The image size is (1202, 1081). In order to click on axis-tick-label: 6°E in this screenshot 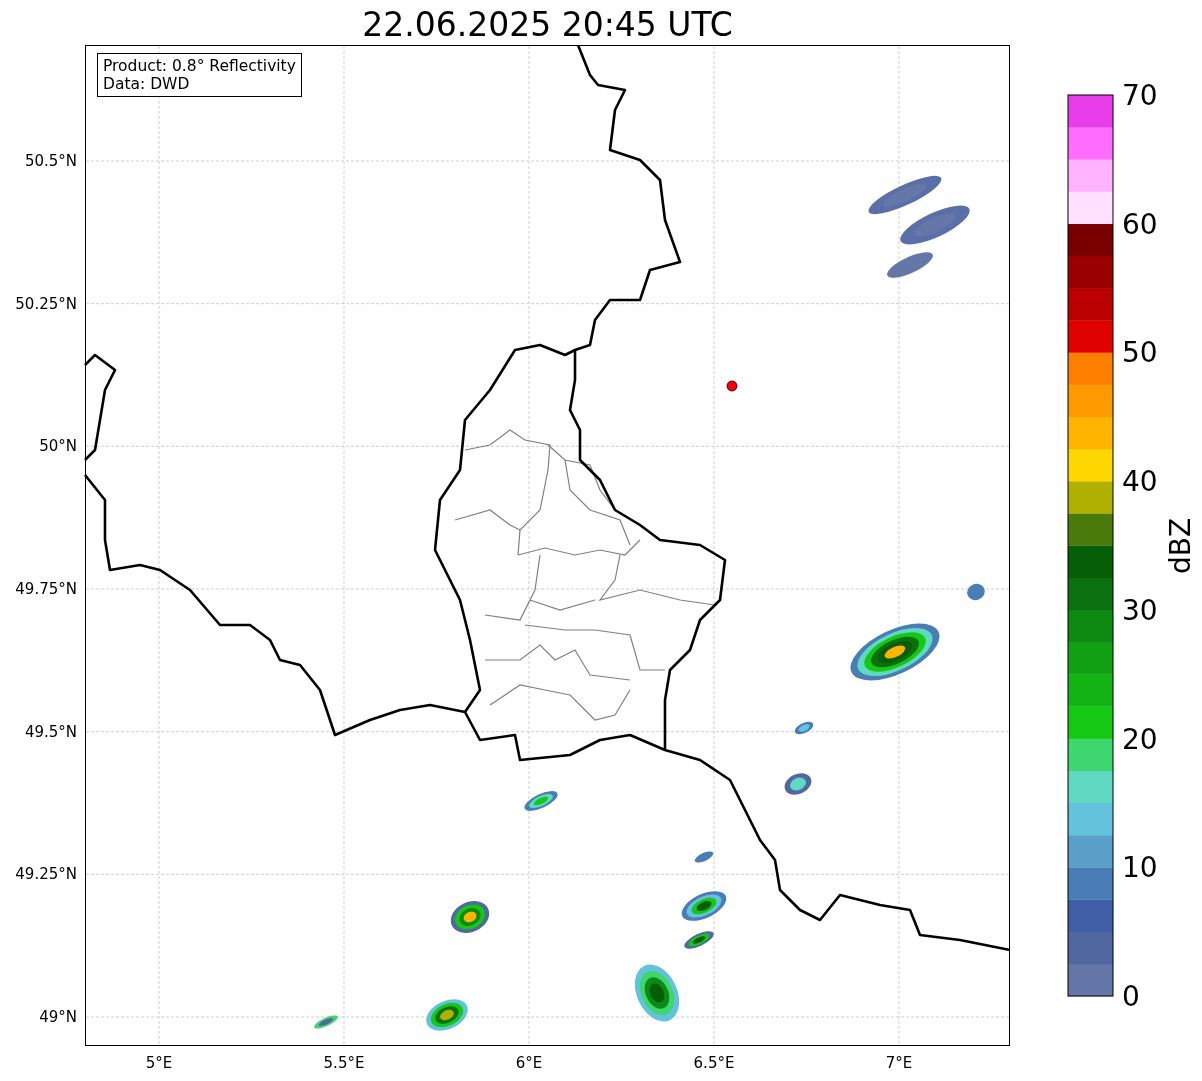, I will do `click(529, 1063)`.